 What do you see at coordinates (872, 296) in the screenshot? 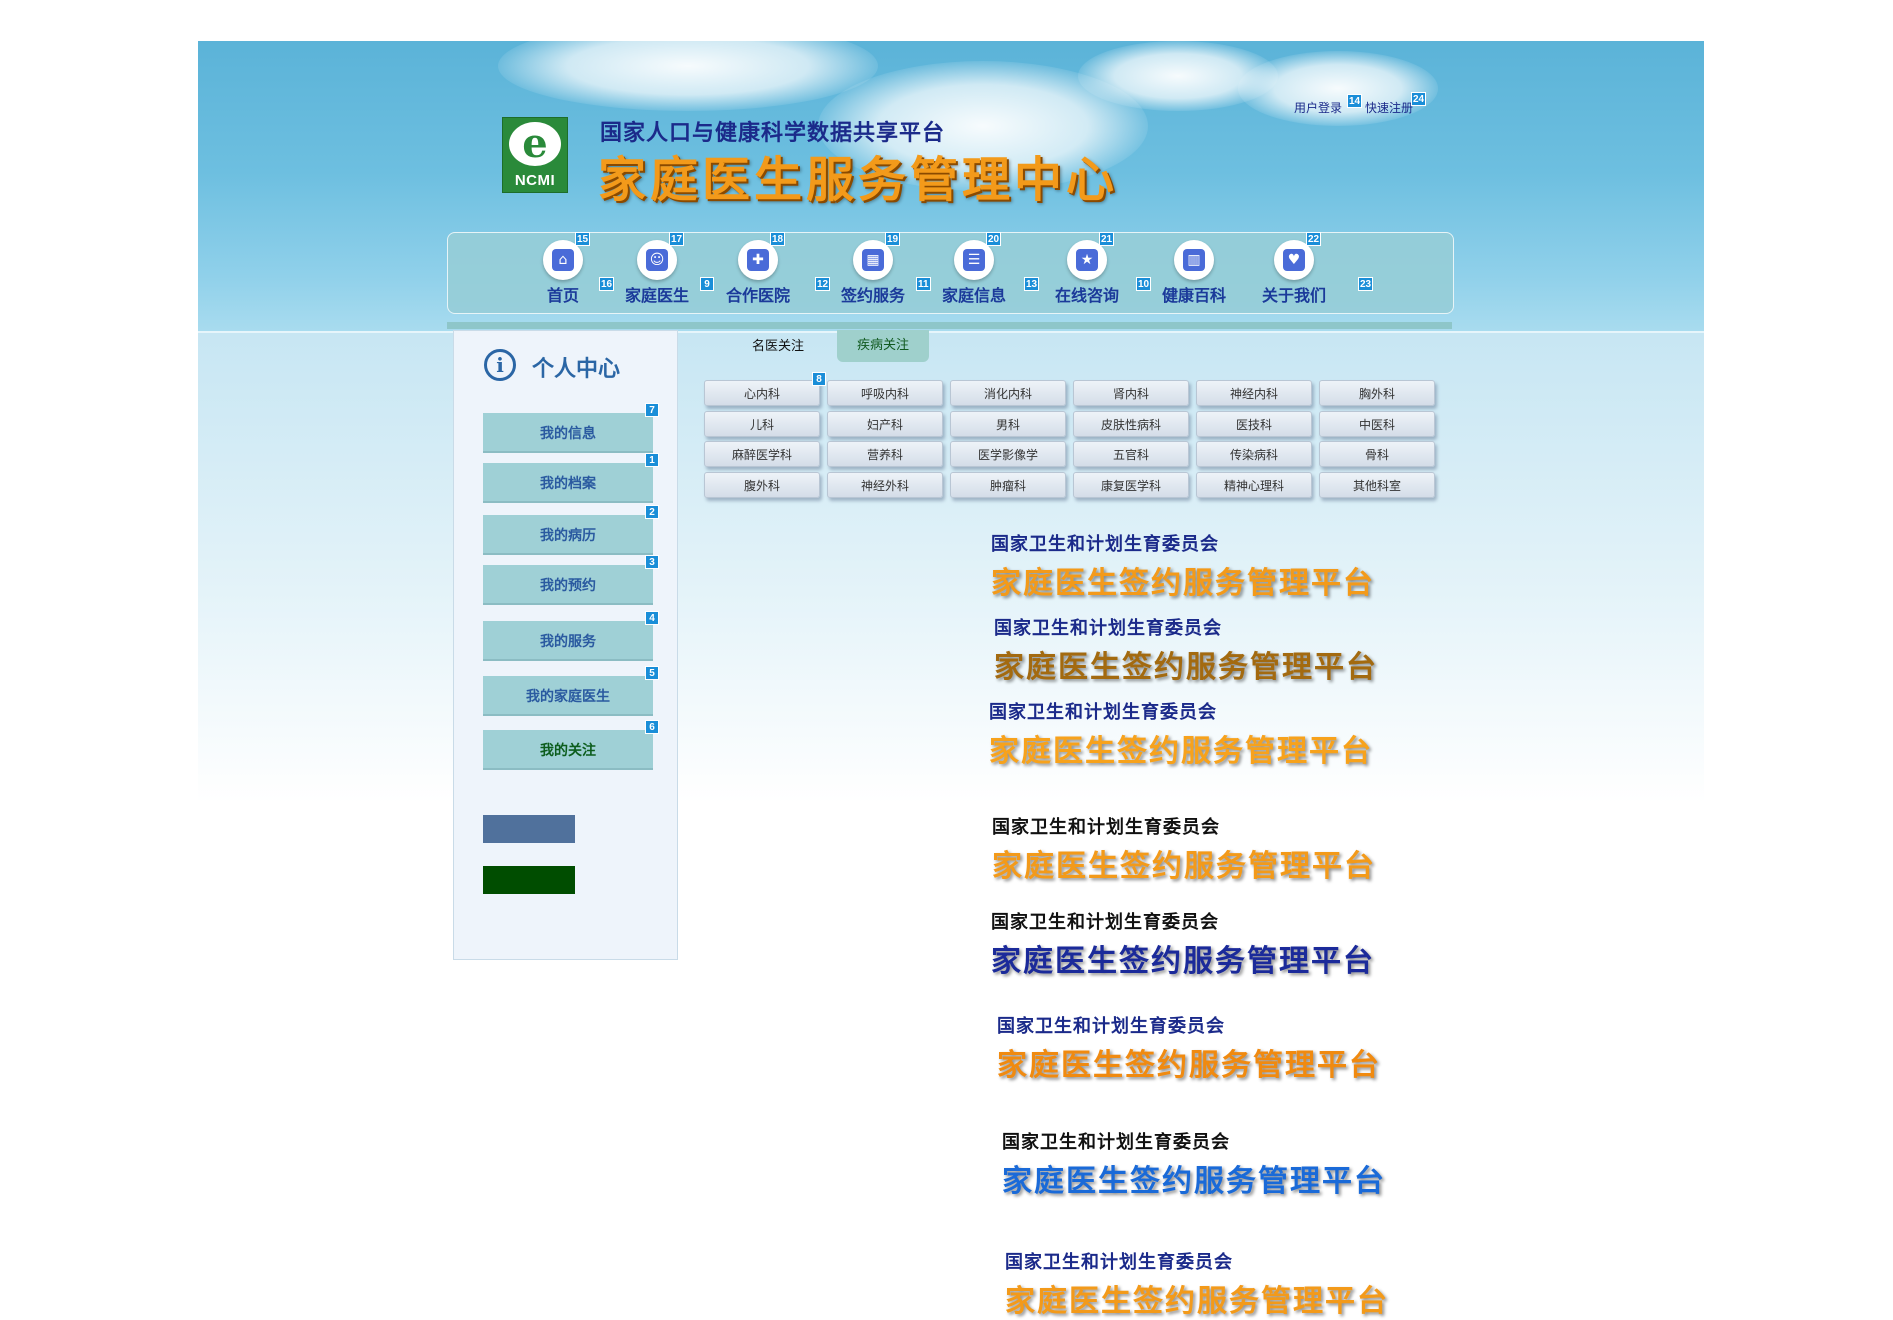
I see `nav-label: 签约服务` at bounding box center [872, 296].